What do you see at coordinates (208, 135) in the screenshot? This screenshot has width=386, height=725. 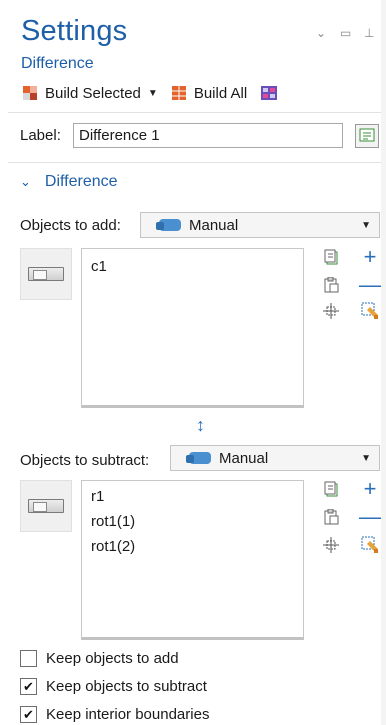 I see `label-input` at bounding box center [208, 135].